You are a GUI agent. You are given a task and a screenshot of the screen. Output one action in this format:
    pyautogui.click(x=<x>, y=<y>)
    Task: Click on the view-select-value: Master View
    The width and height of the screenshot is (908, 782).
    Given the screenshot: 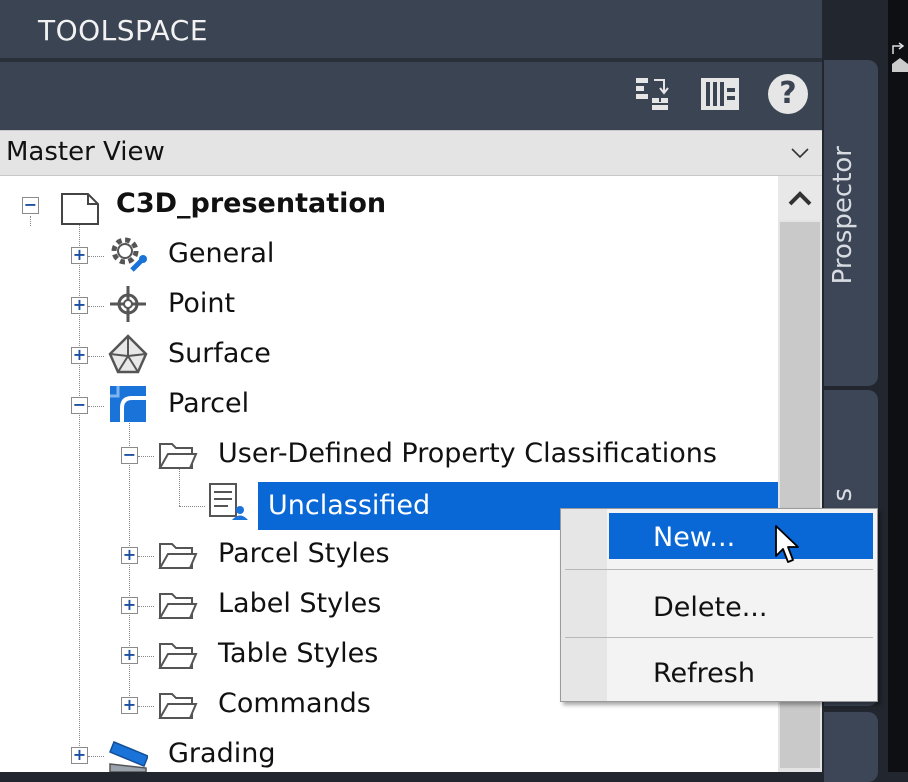 What is the action you would take?
    pyautogui.click(x=85, y=152)
    